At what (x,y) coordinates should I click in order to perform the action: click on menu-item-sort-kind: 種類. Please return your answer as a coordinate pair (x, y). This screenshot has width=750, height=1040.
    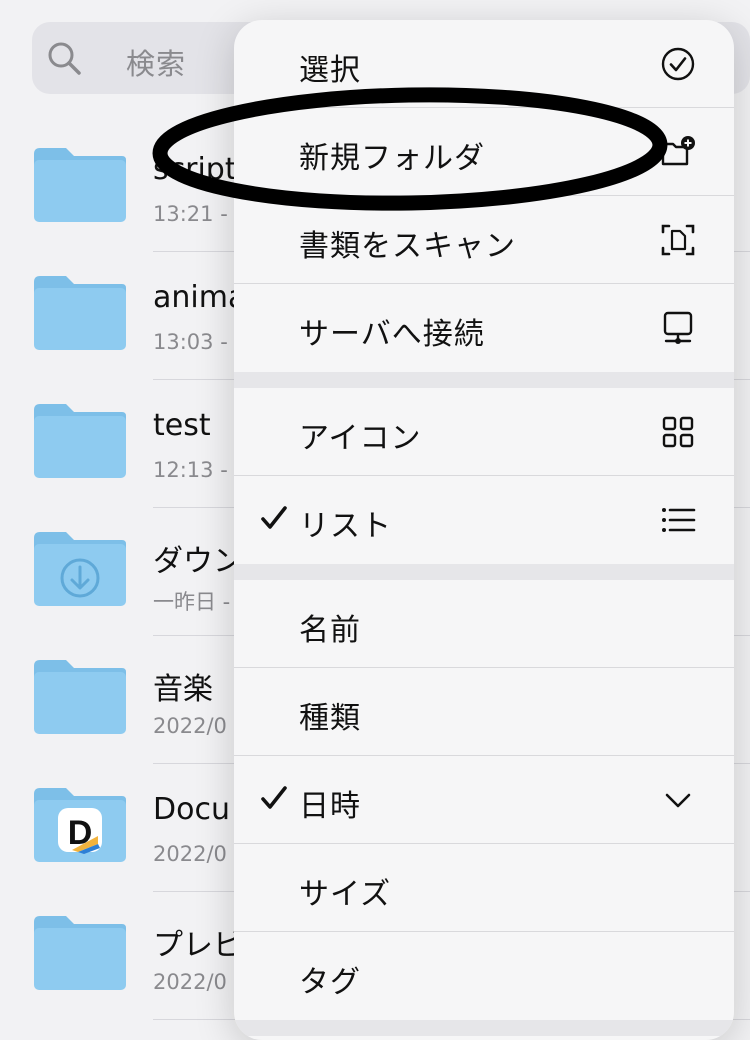
    Looking at the image, I should click on (484, 712).